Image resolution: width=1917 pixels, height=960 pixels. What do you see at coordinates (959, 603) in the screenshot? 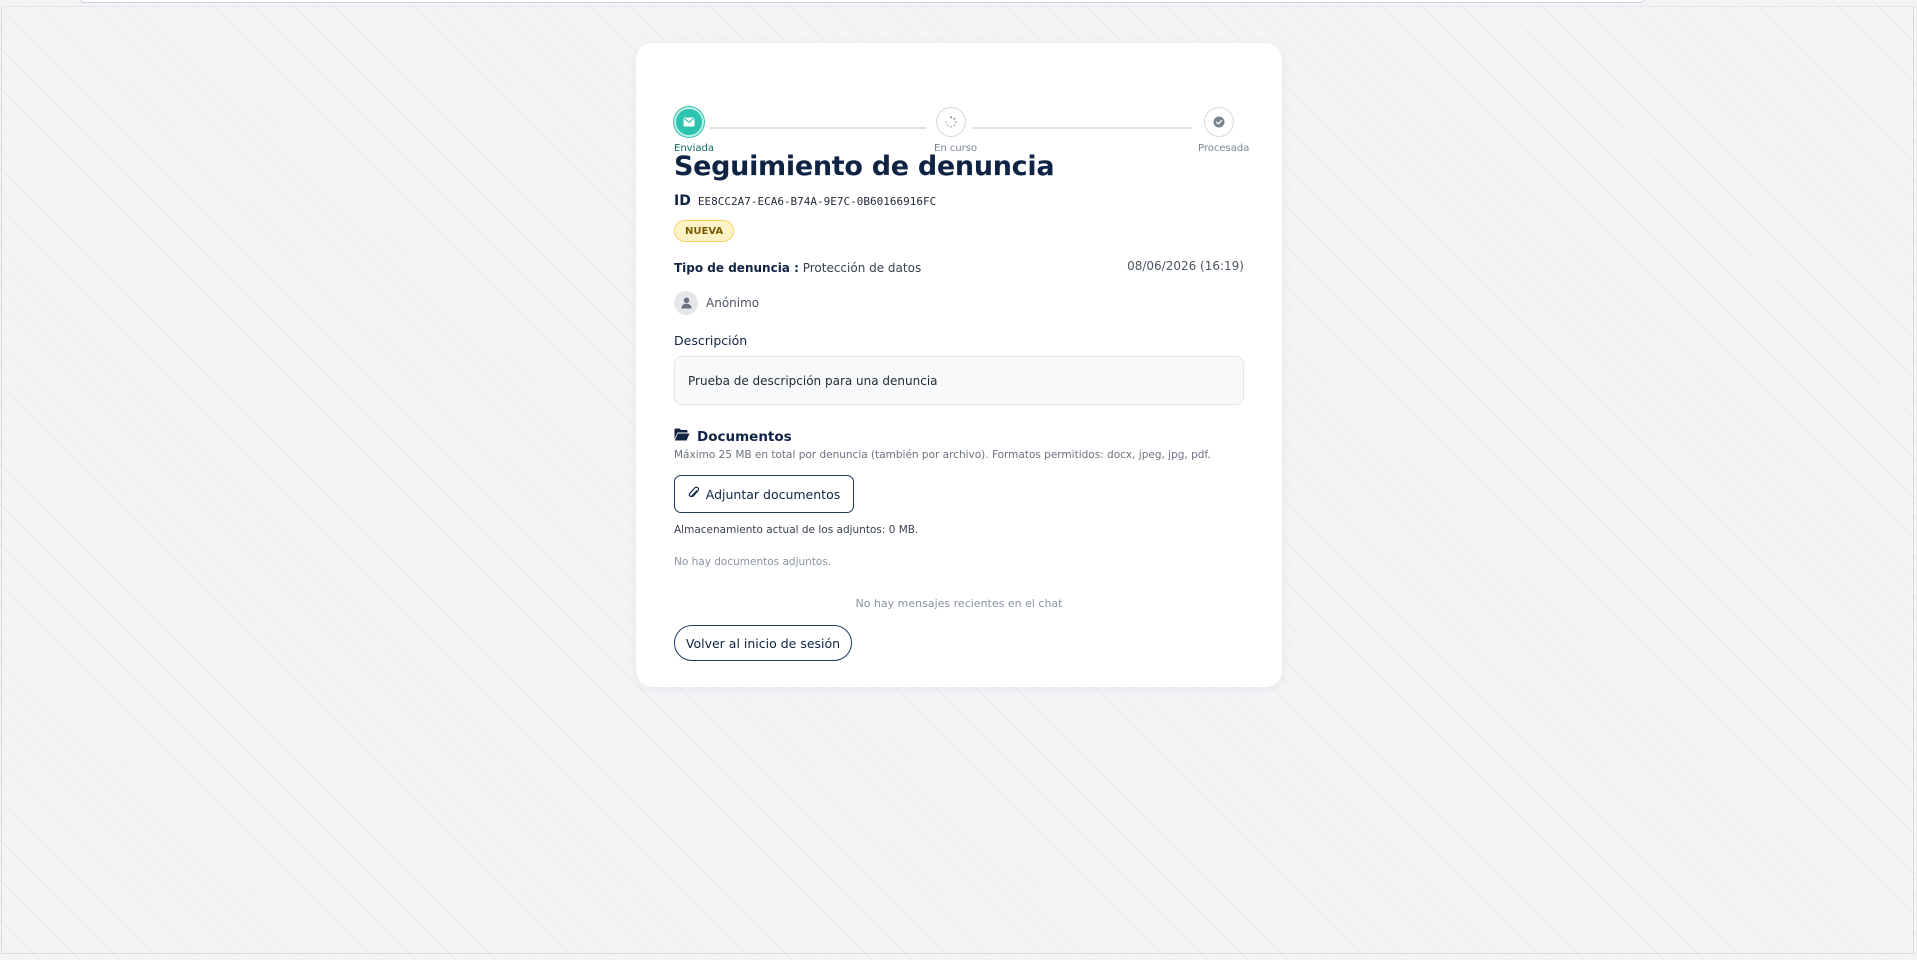
I see `no-chat-messages-text: No hay mensajes recientes en el chat` at bounding box center [959, 603].